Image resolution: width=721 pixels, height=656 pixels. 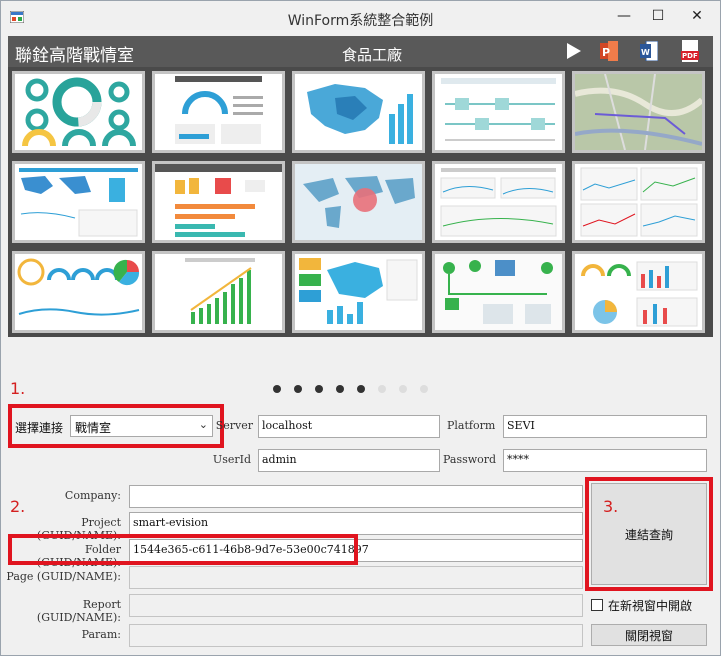 What do you see at coordinates (93, 428) in the screenshot?
I see `connection-select-value: 戰情室` at bounding box center [93, 428].